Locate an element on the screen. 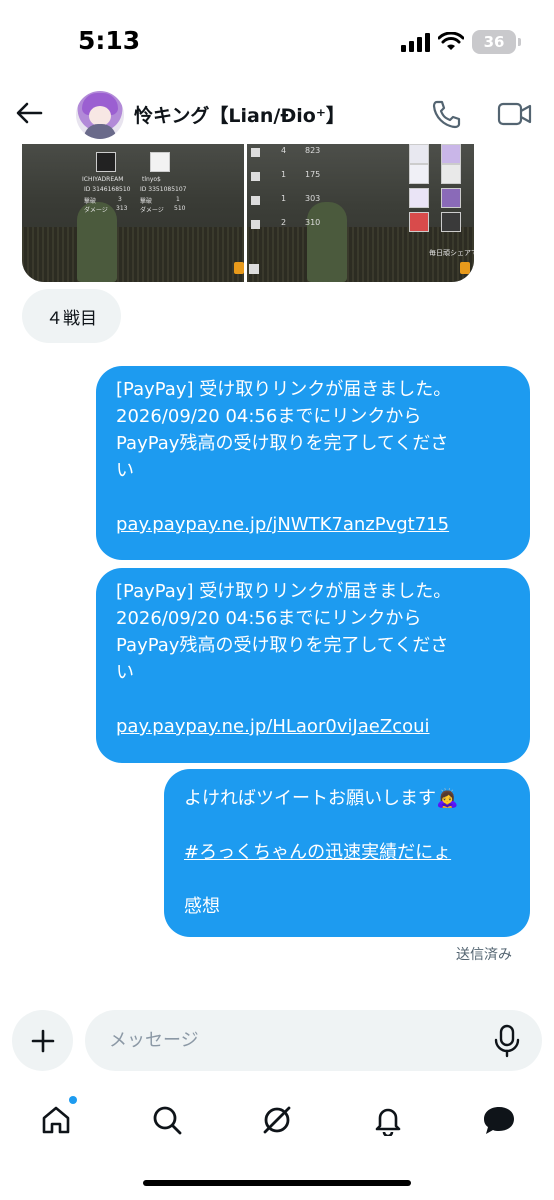 The height and width of the screenshot is (1200, 554). home-icon is located at coordinates (56, 1120).